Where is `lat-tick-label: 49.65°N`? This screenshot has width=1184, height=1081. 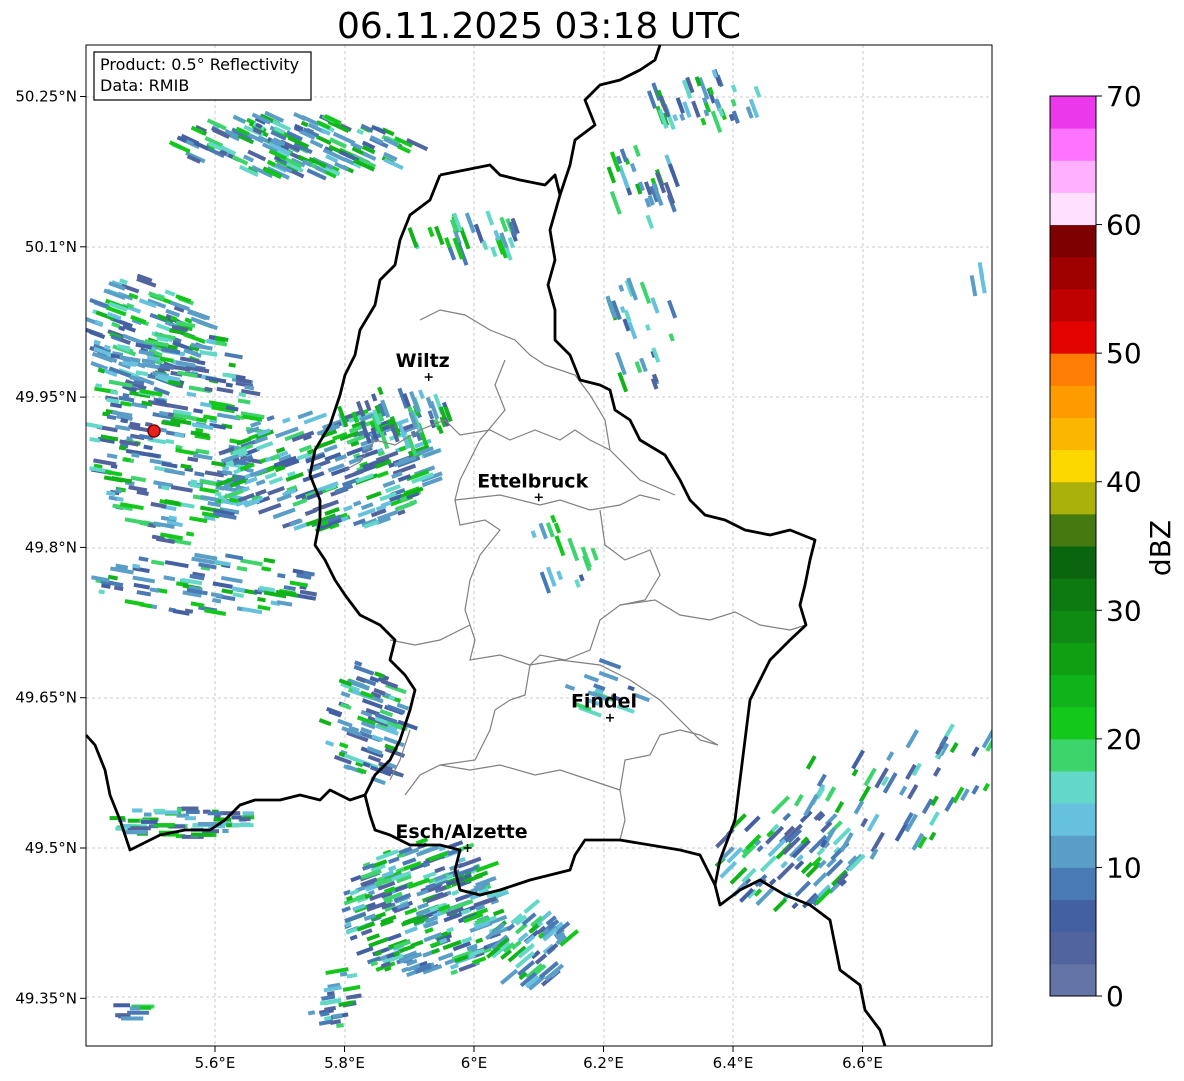 lat-tick-label: 49.65°N is located at coordinates (46, 698).